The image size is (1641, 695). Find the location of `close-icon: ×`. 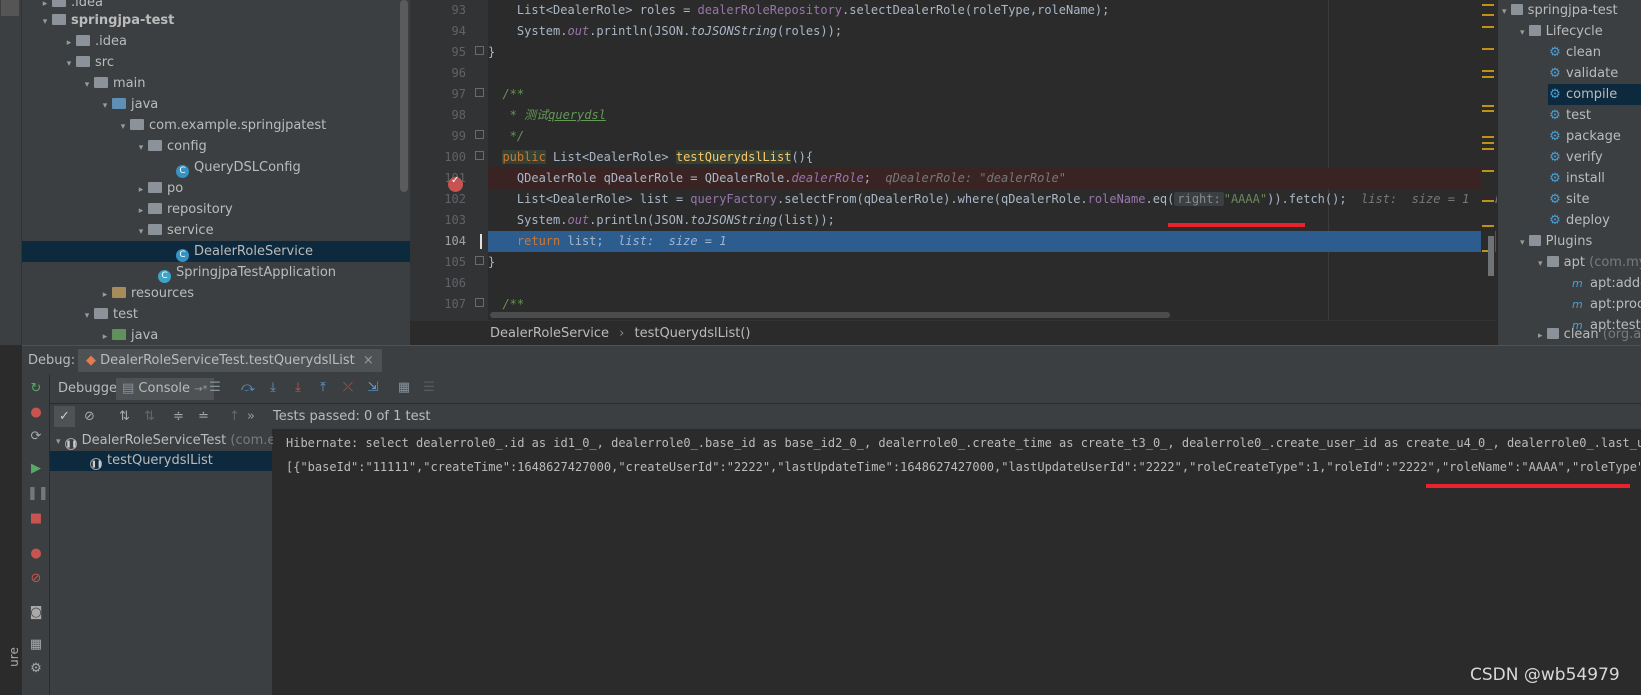

close-icon: × is located at coordinates (368, 360).